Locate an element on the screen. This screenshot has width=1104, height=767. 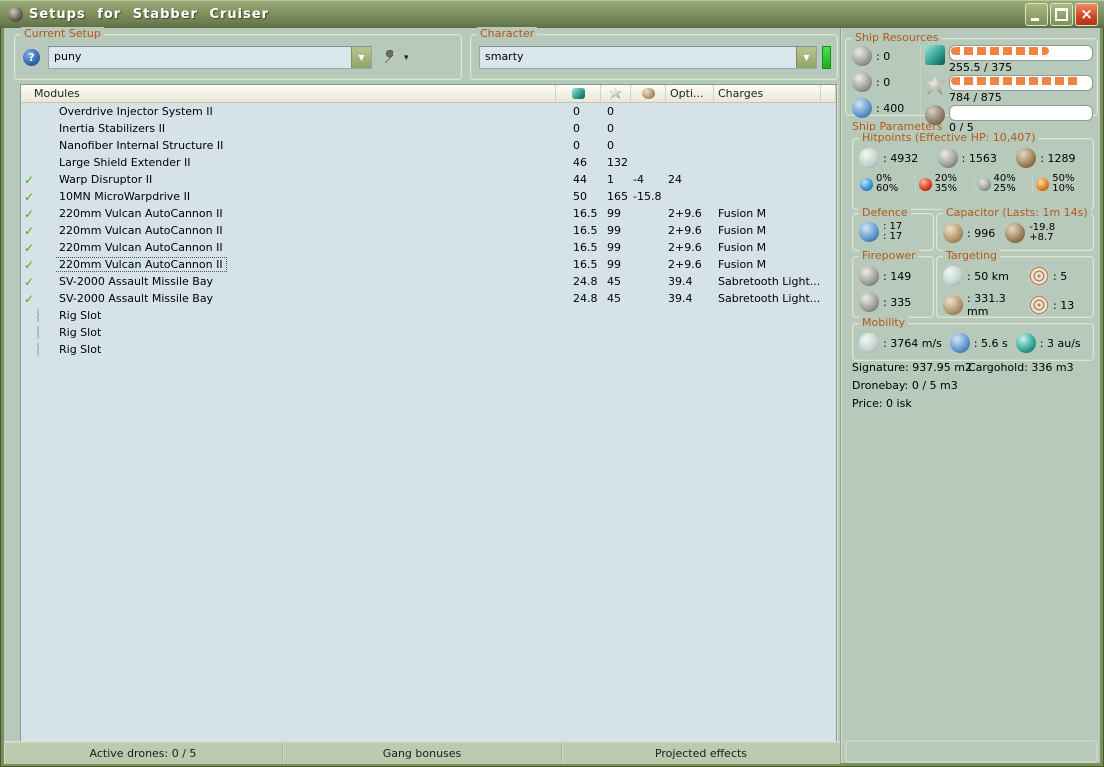
capacitor-icon is located at coordinates (648, 93).